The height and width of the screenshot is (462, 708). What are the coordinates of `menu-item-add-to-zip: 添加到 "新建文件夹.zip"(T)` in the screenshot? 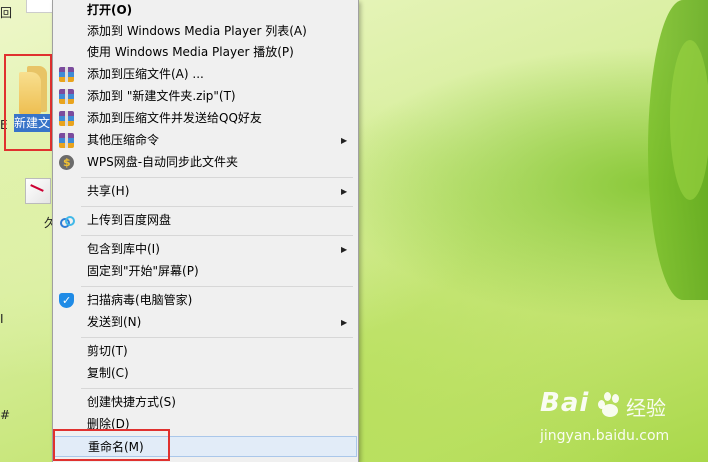 It's located at (205, 96).